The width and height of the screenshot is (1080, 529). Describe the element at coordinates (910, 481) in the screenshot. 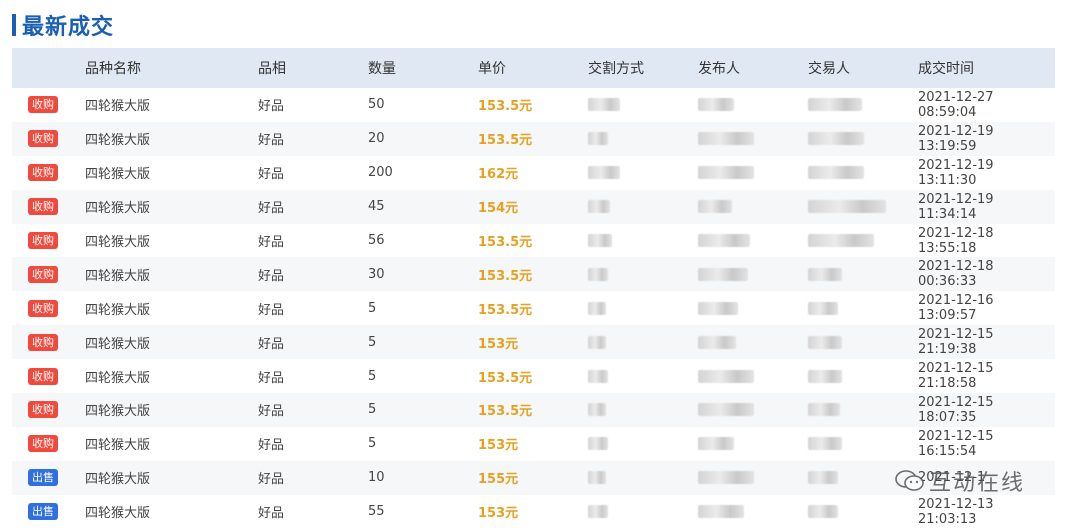

I see `wechat-icon` at that location.